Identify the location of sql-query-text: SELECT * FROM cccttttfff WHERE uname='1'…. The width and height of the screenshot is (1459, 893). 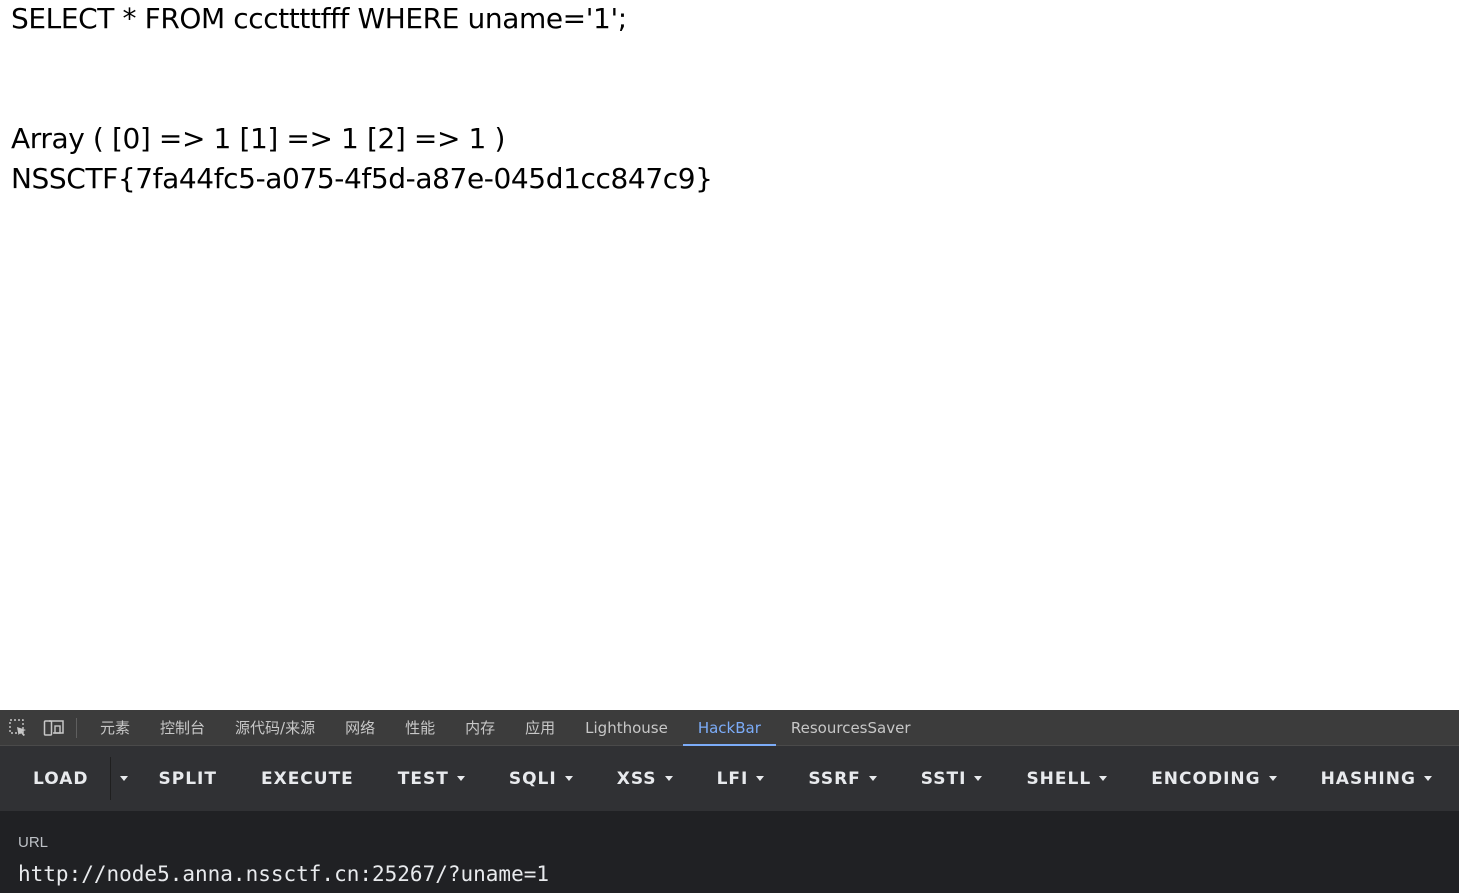
(319, 18).